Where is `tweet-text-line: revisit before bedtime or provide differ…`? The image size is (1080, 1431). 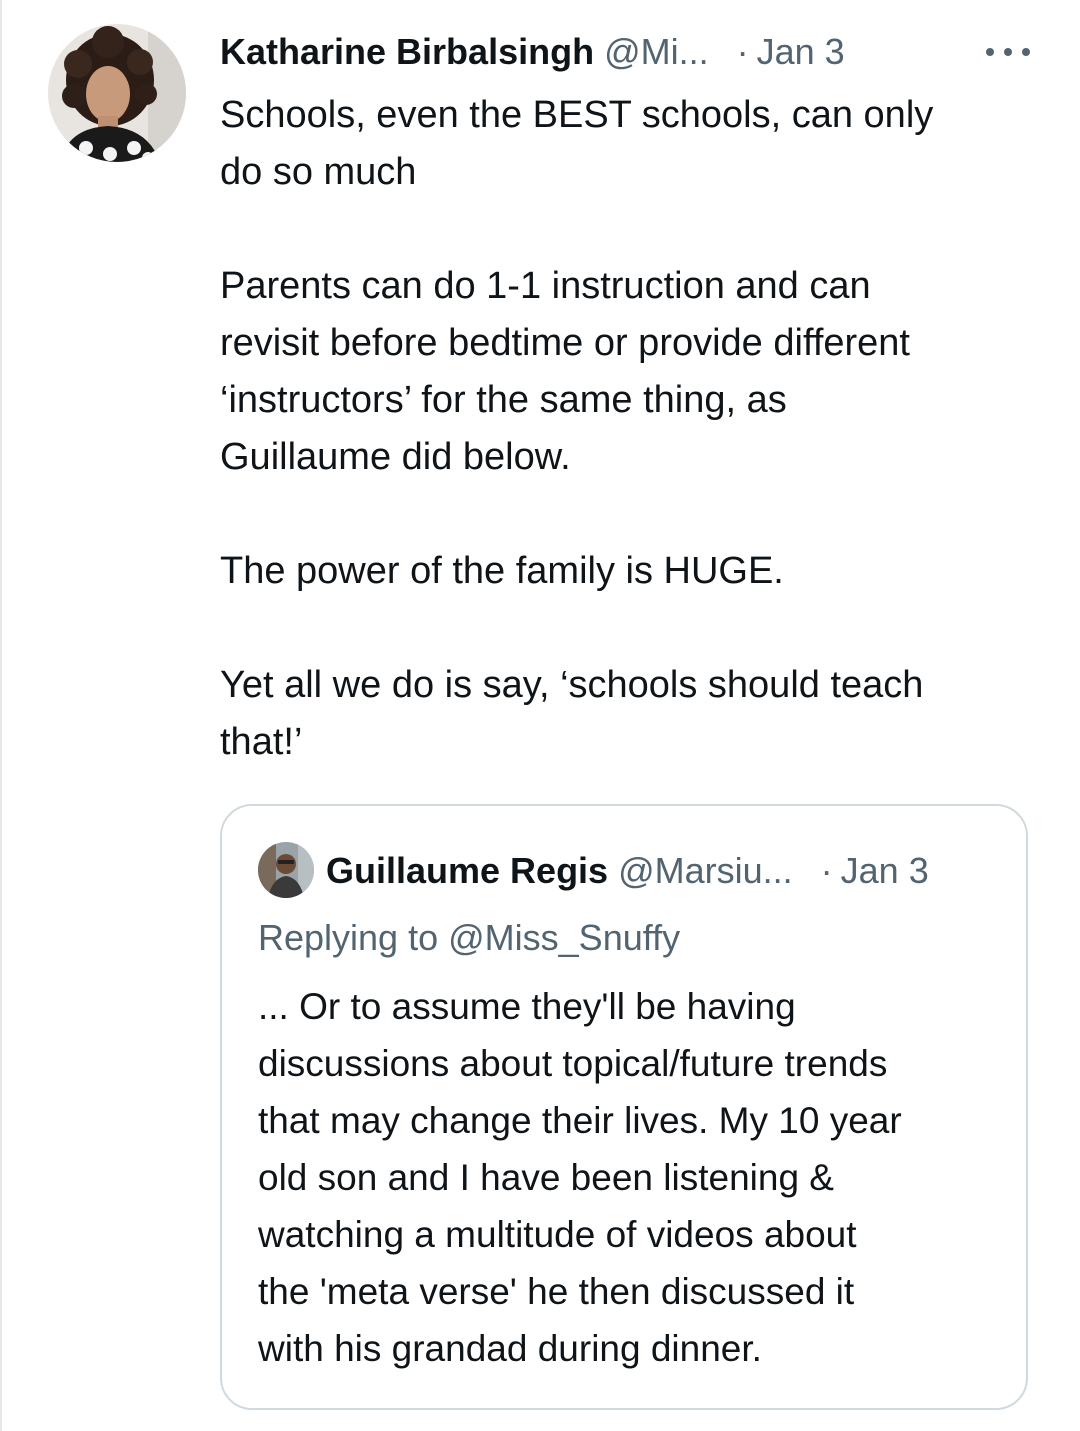
tweet-text-line: revisit before bedtime or provide differ… is located at coordinates (565, 343).